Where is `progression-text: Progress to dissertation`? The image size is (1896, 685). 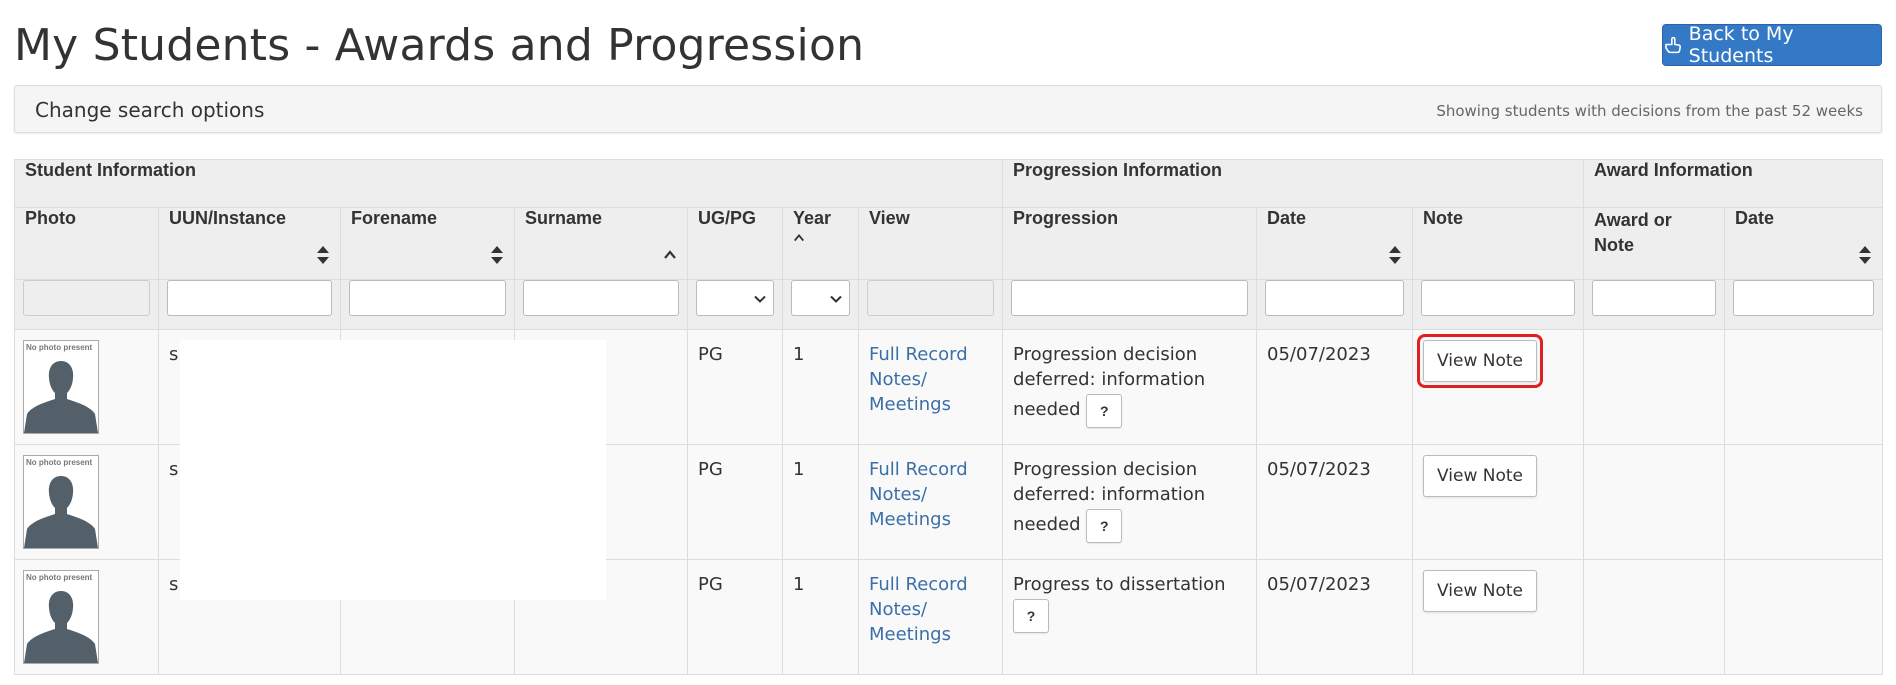 progression-text: Progress to dissertation is located at coordinates (1119, 584).